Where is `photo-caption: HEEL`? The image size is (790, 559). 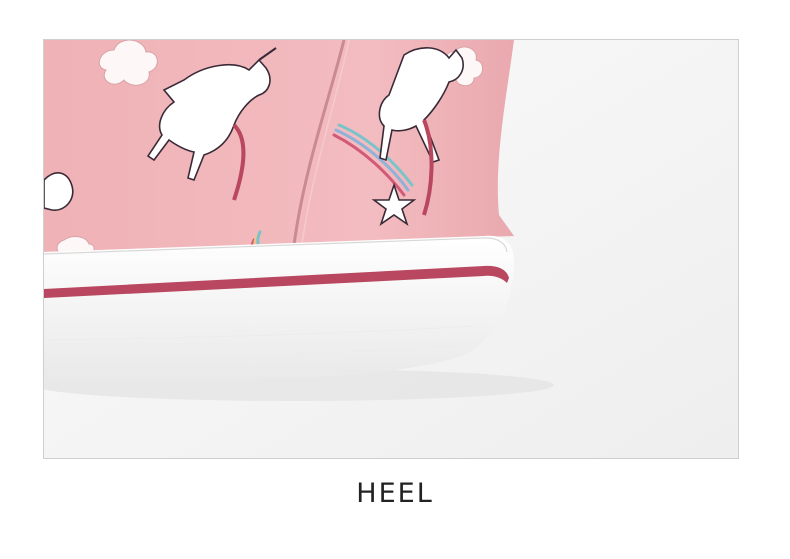 photo-caption: HEEL is located at coordinates (395, 493).